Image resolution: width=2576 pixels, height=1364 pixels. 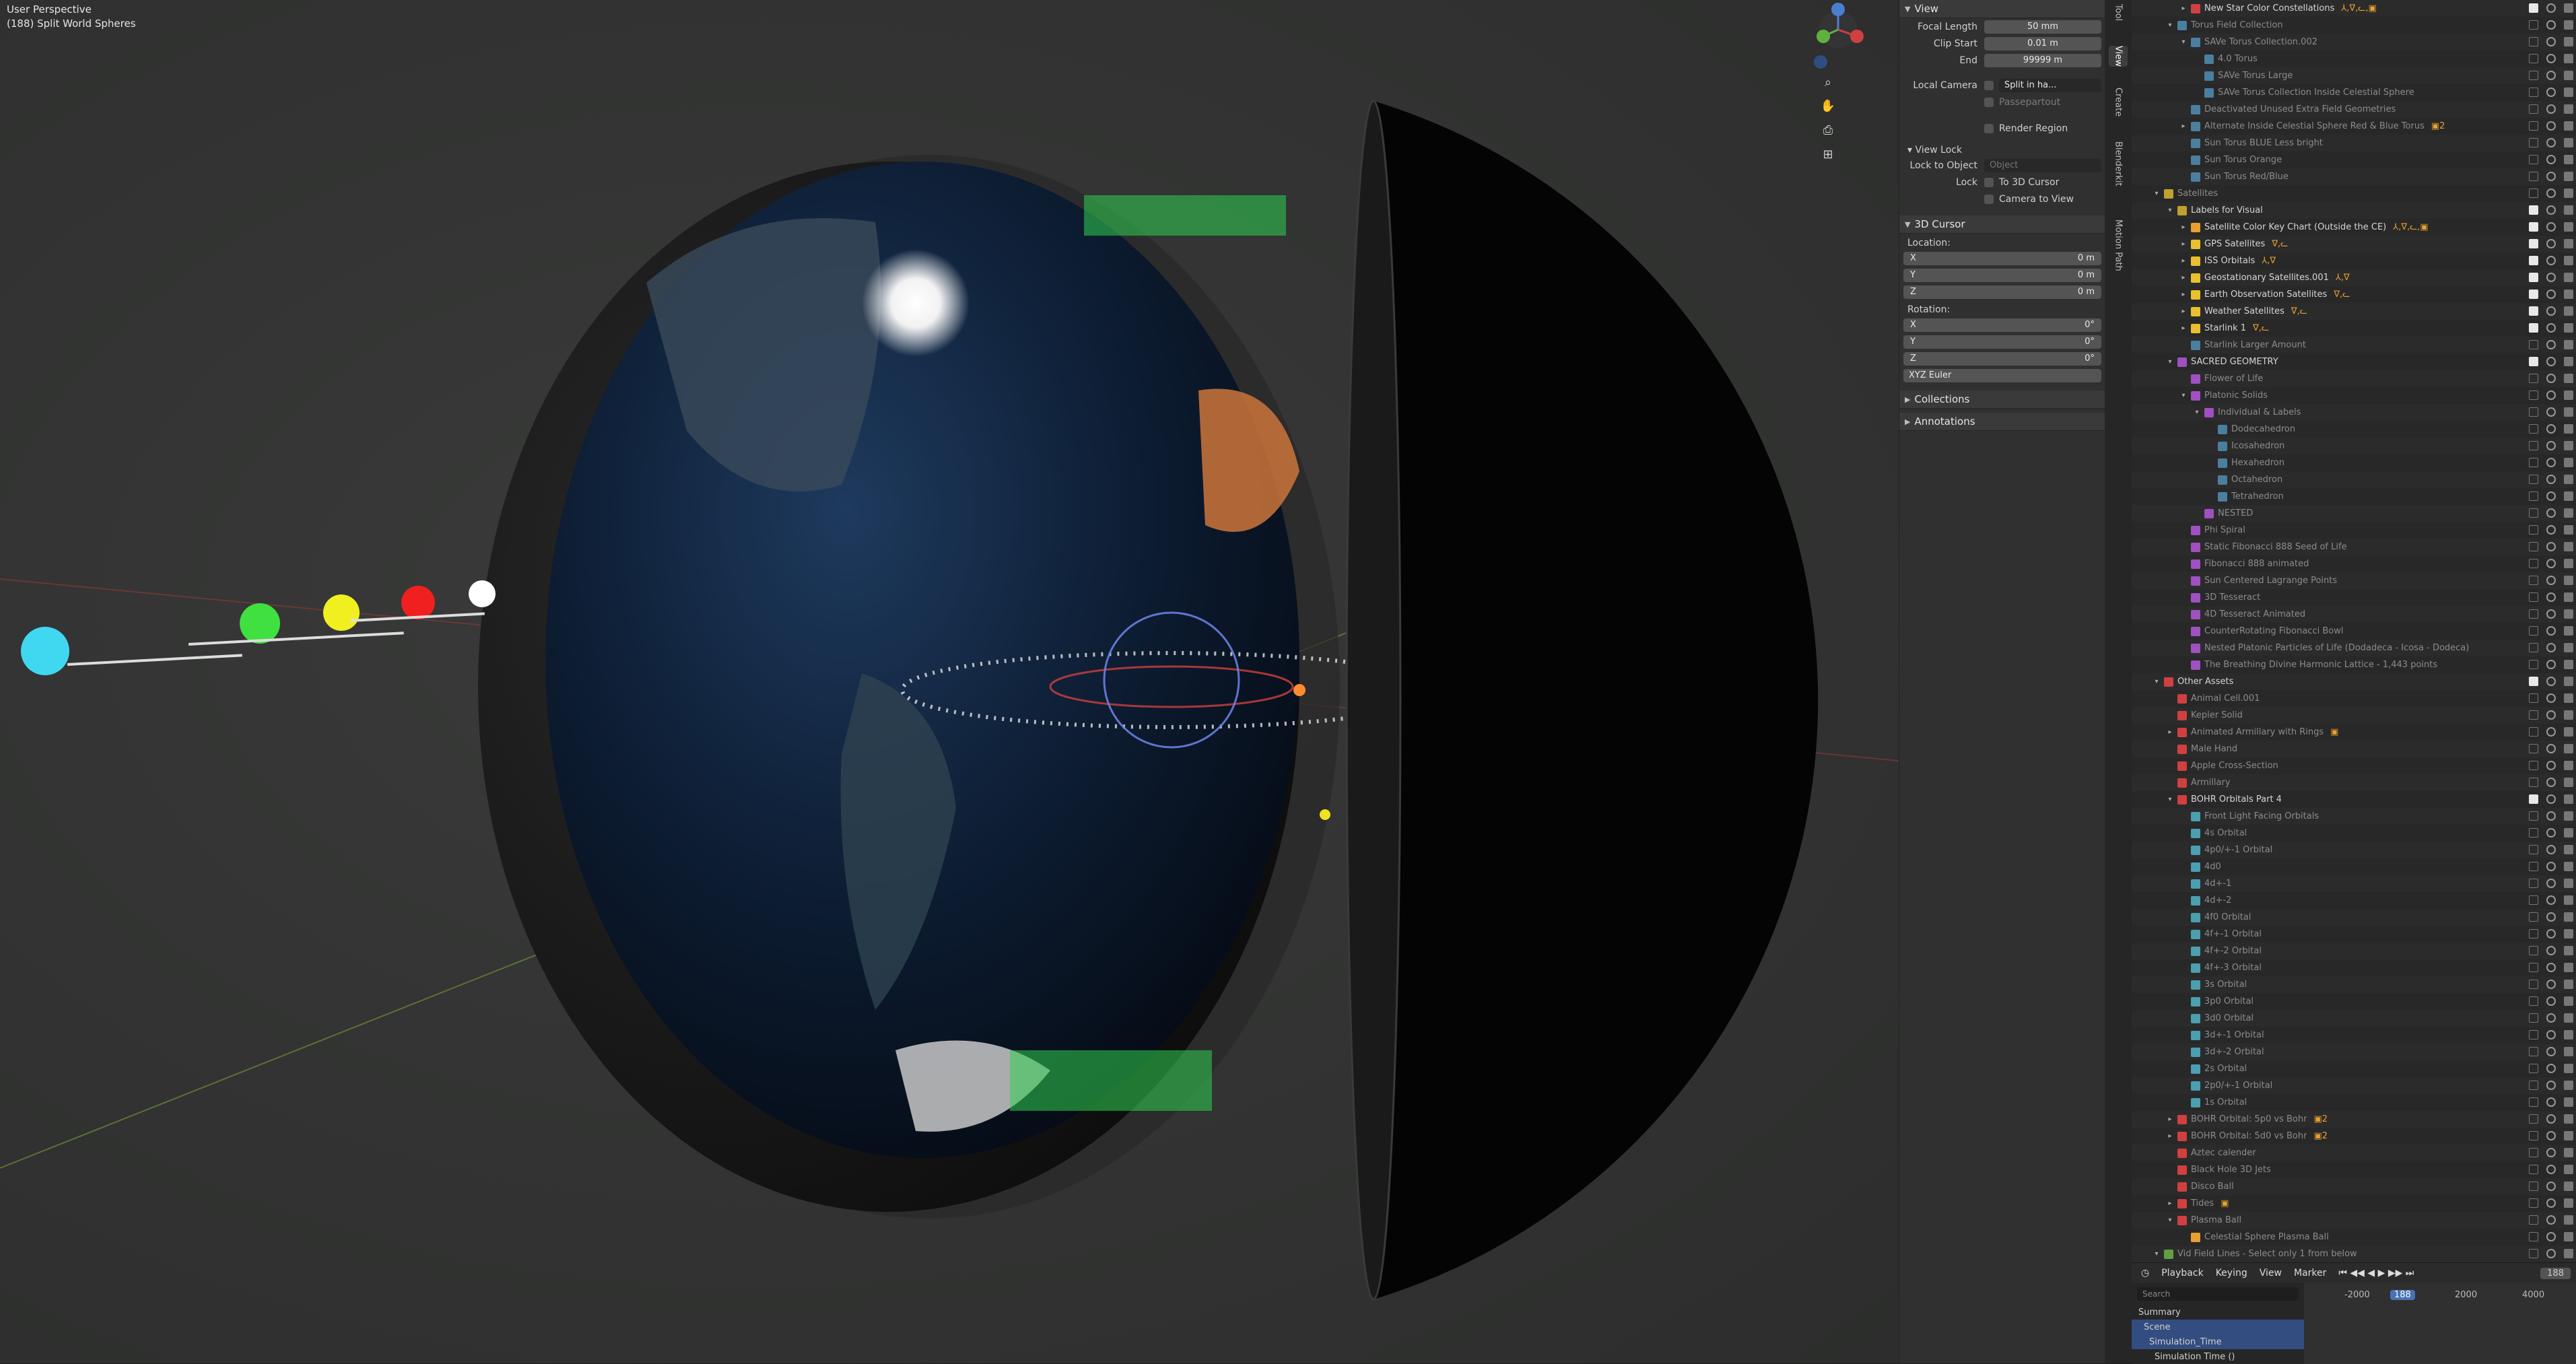 I want to click on outliner-row: ▾ Satellites, so click(x=2354, y=194).